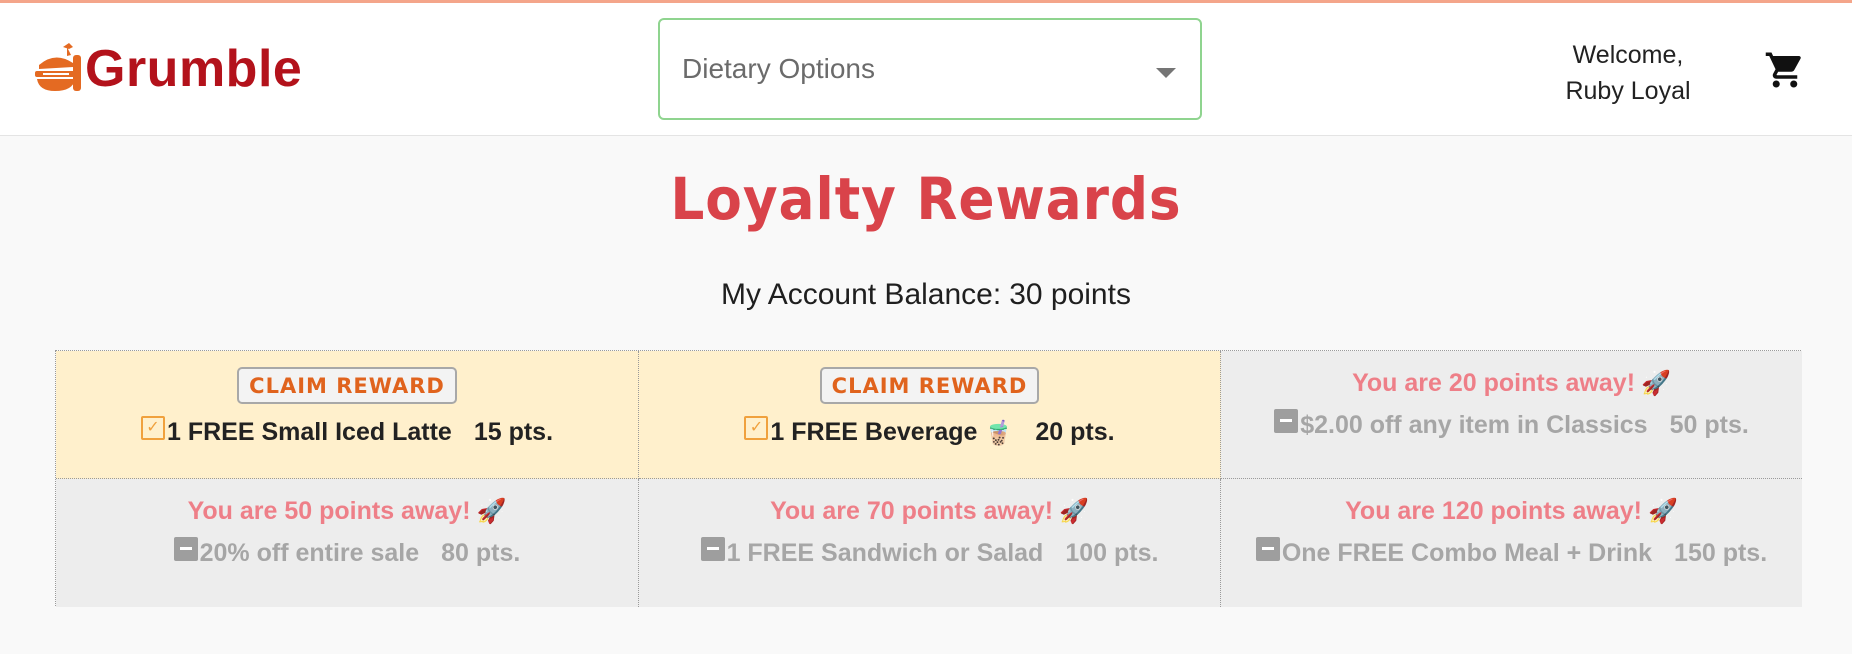 Image resolution: width=1852 pixels, height=654 pixels. Describe the element at coordinates (481, 553) in the screenshot. I see `reward-points: 80 pts.` at that location.